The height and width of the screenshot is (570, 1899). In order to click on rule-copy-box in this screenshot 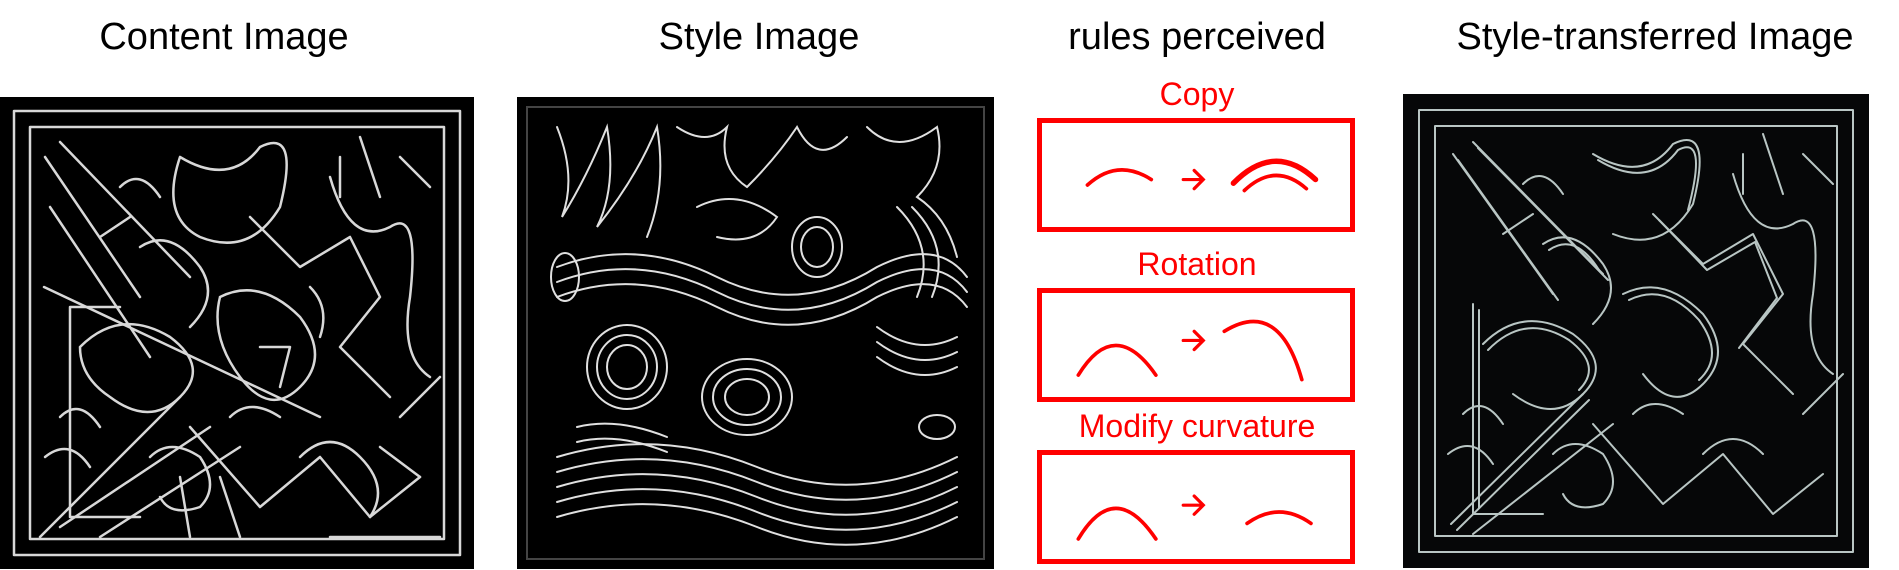, I will do `click(1196, 175)`.